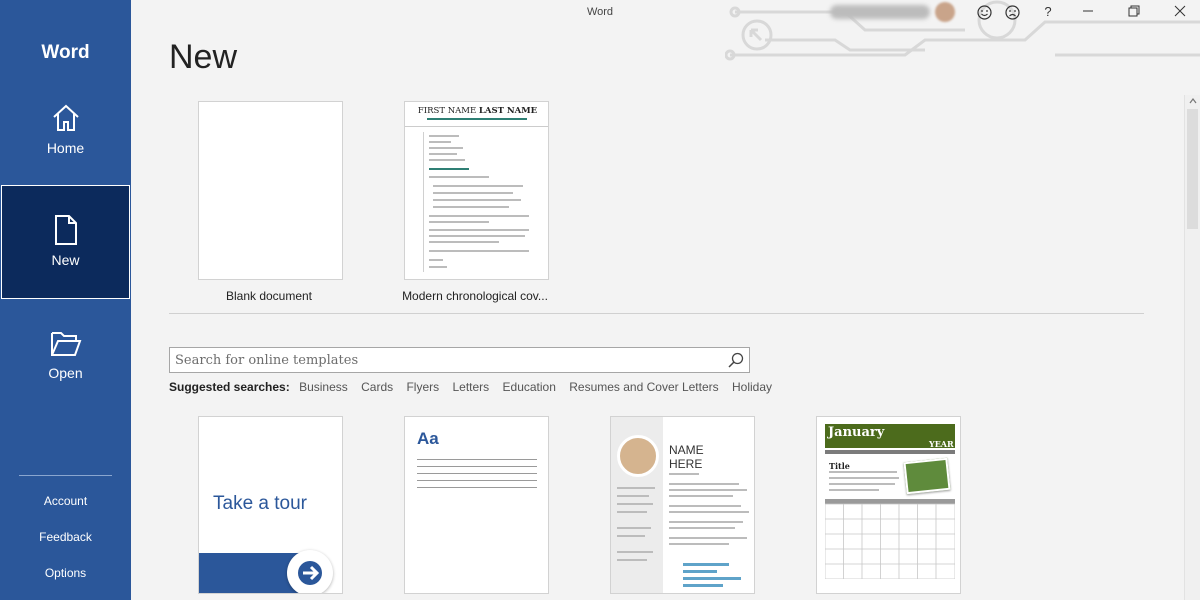  What do you see at coordinates (529, 387) in the screenshot?
I see `suggested-education: Education` at bounding box center [529, 387].